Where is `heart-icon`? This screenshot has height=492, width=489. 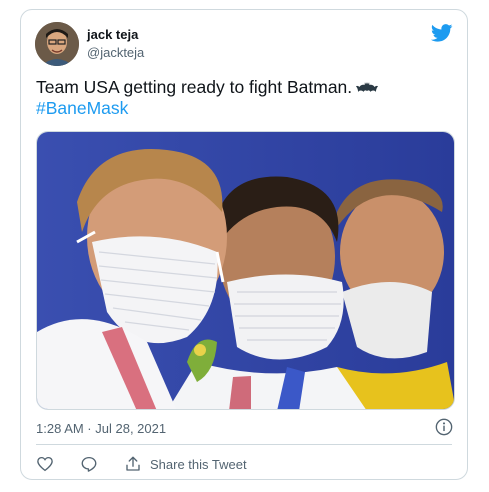
heart-icon is located at coordinates (45, 464).